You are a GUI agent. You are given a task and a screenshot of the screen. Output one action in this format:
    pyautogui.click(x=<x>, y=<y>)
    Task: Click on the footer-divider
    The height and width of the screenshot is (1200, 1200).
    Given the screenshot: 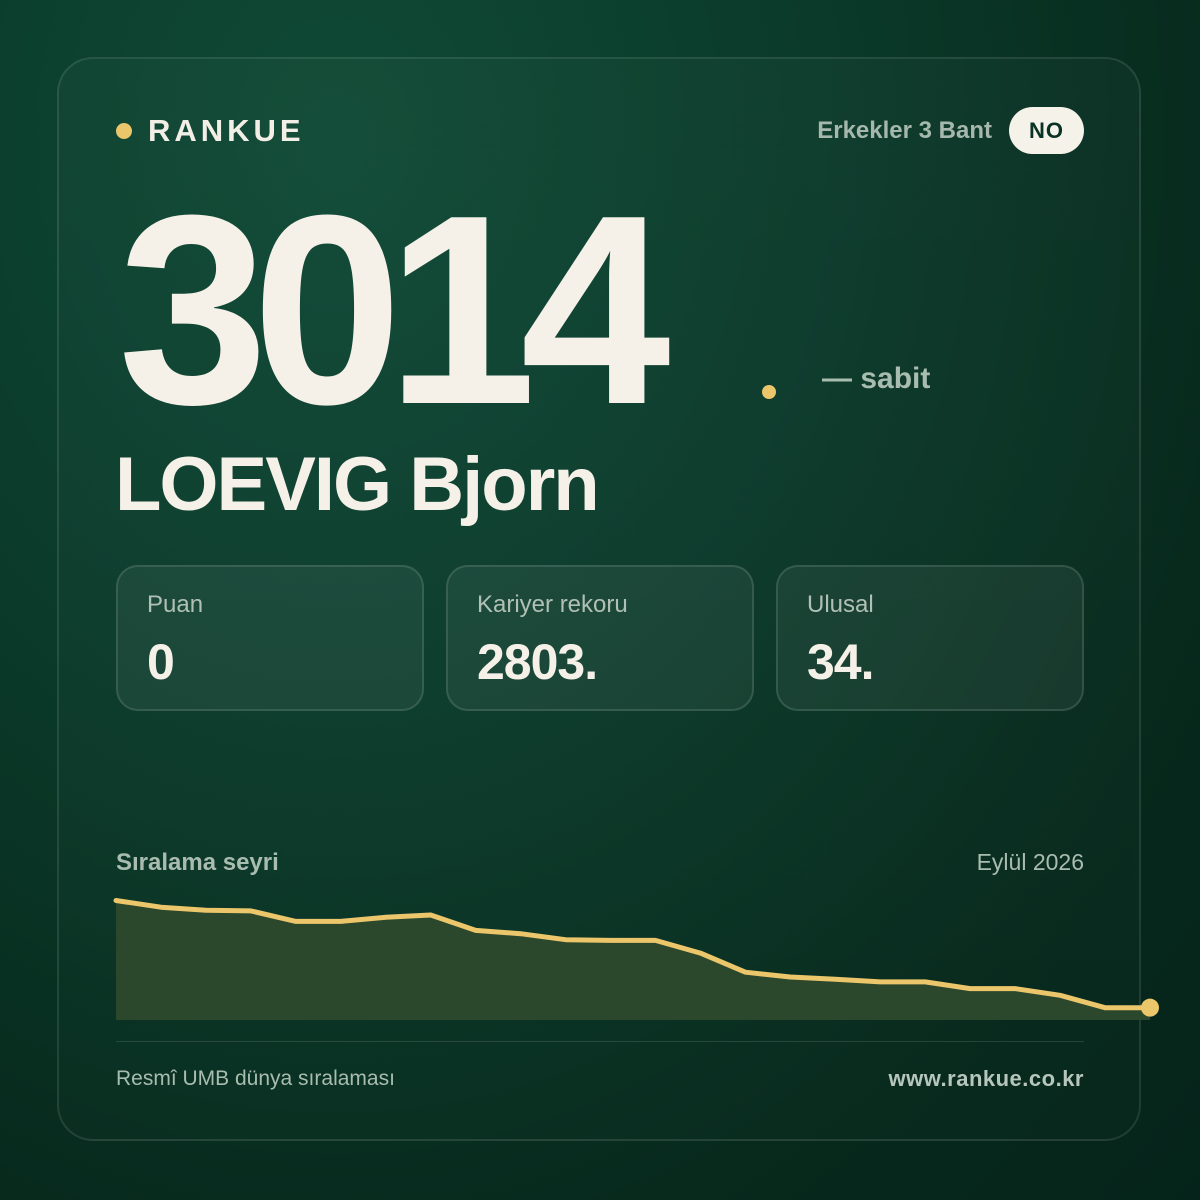 What is the action you would take?
    pyautogui.click(x=600, y=1041)
    